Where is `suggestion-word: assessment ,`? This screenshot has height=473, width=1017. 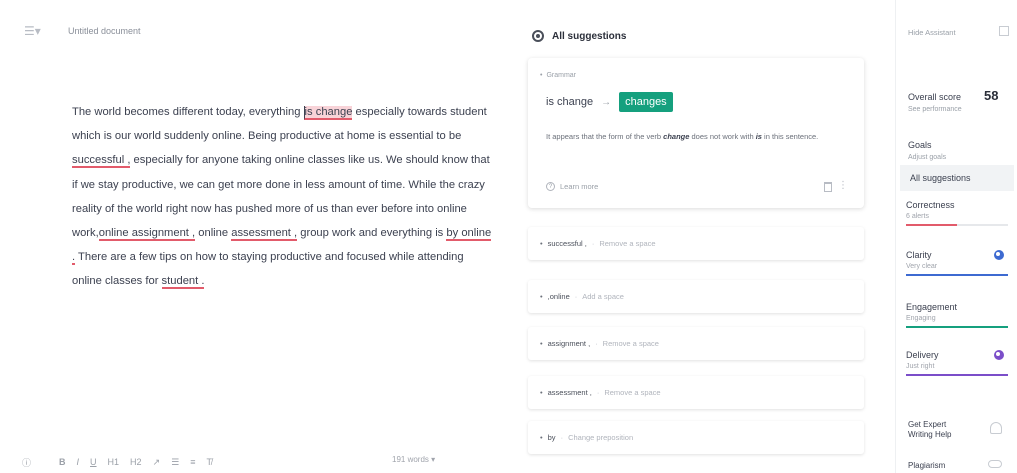 suggestion-word: assessment , is located at coordinates (569, 392).